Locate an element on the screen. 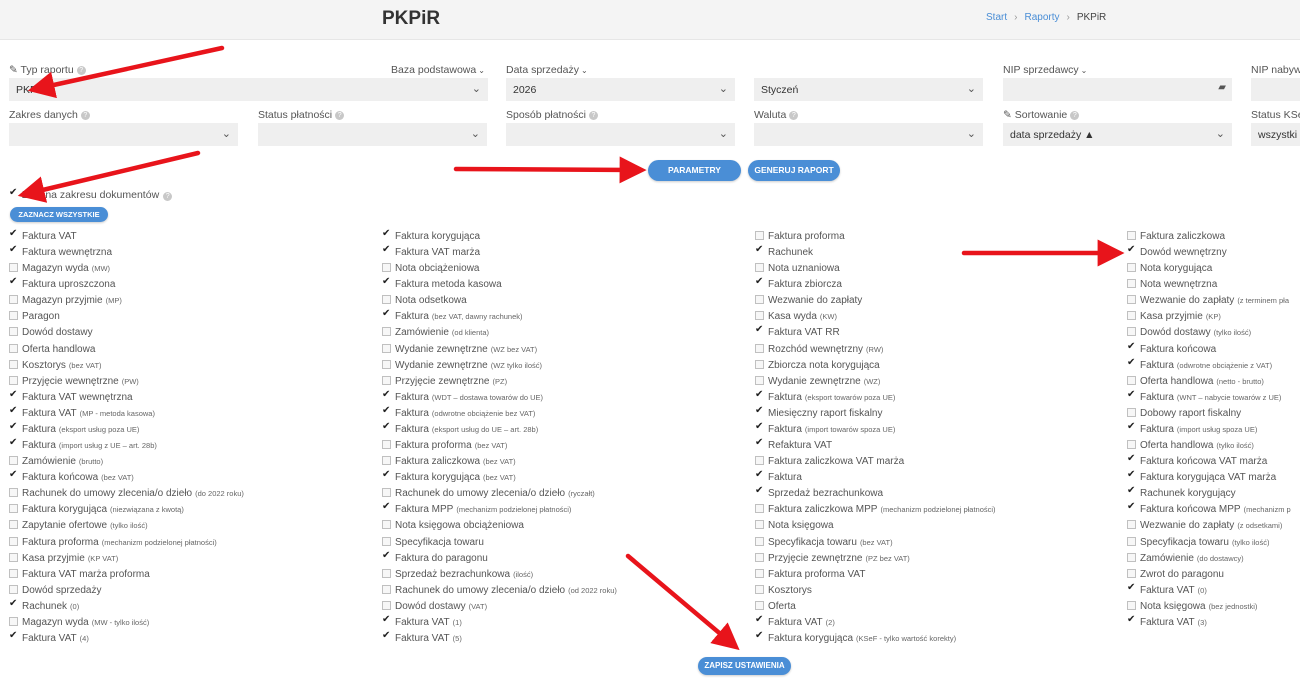 Image resolution: width=1300 pixels, height=696 pixels. document-type-checkbox: Oferta handlowa (netto - brutto) is located at coordinates (1195, 381).